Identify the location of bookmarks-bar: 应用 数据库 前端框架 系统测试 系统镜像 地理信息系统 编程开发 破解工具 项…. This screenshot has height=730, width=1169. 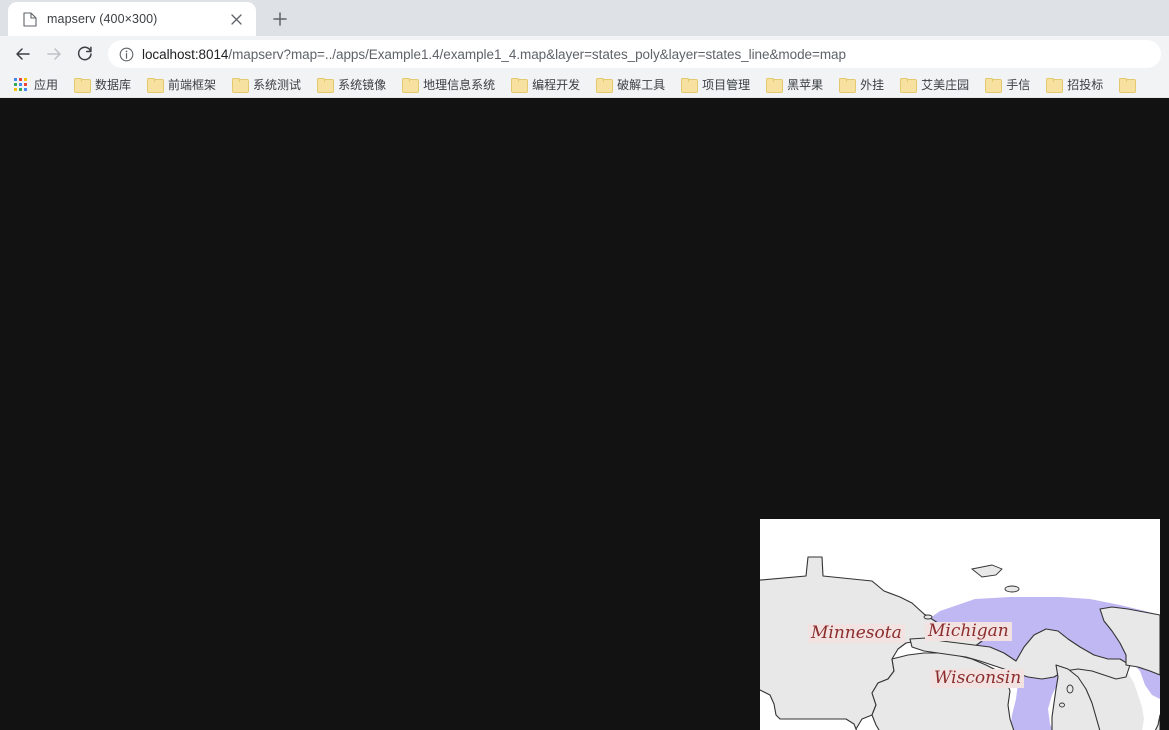
(584, 85).